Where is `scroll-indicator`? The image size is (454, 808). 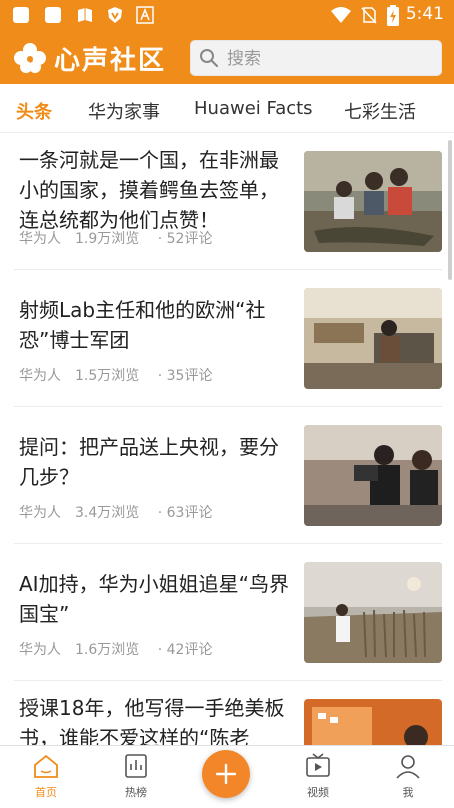
scroll-indicator is located at coordinates (450, 210).